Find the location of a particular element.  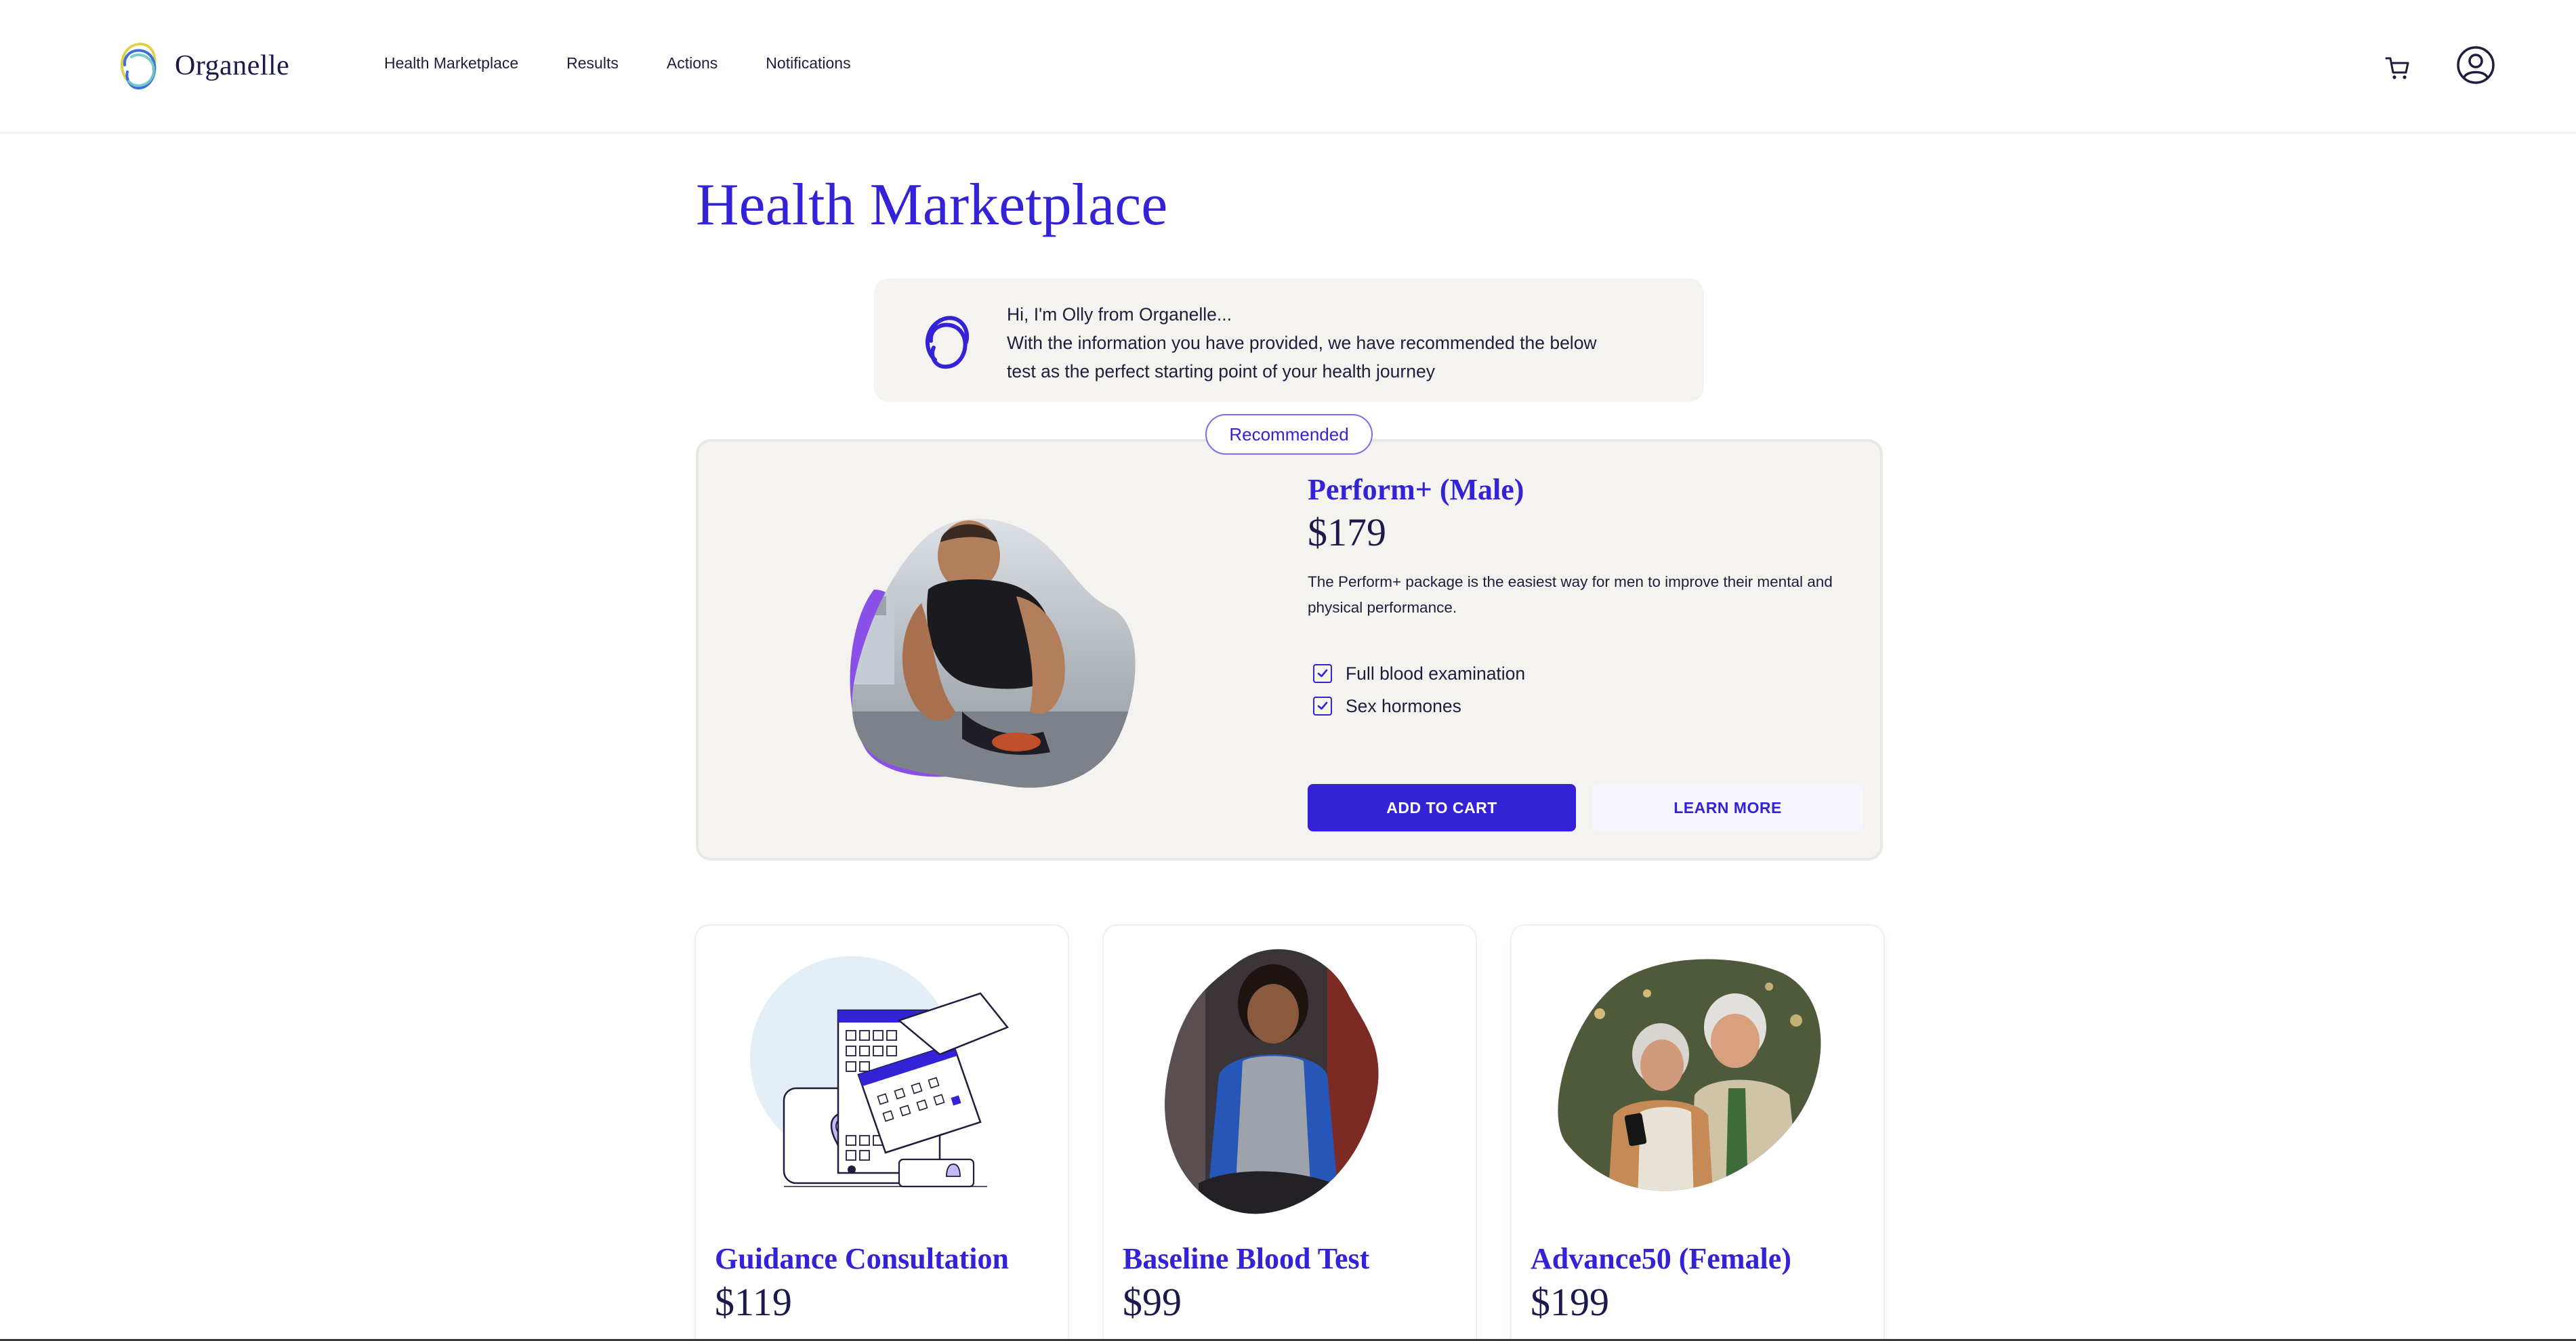

featured-product-title: Perform+ (Male) is located at coordinates (1416, 489).